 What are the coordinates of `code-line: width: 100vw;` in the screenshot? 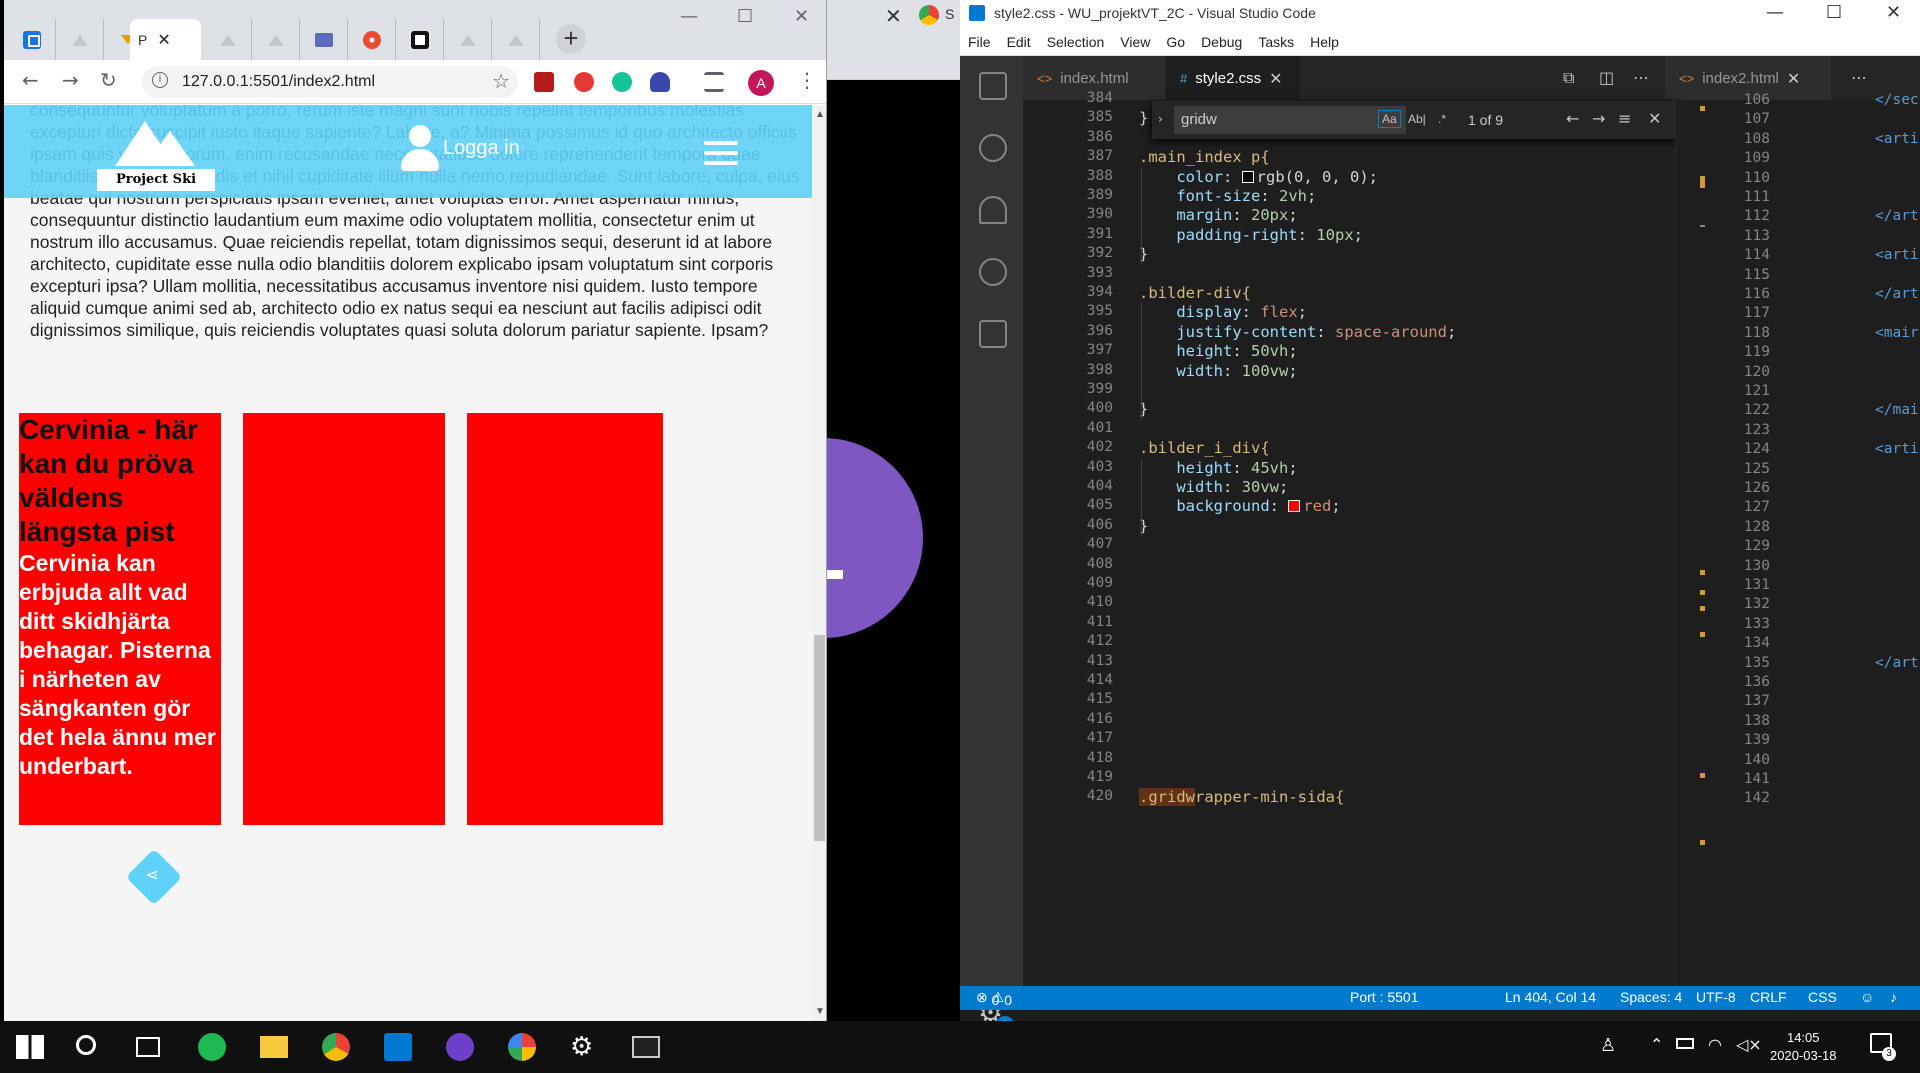 It's located at (1218, 371).